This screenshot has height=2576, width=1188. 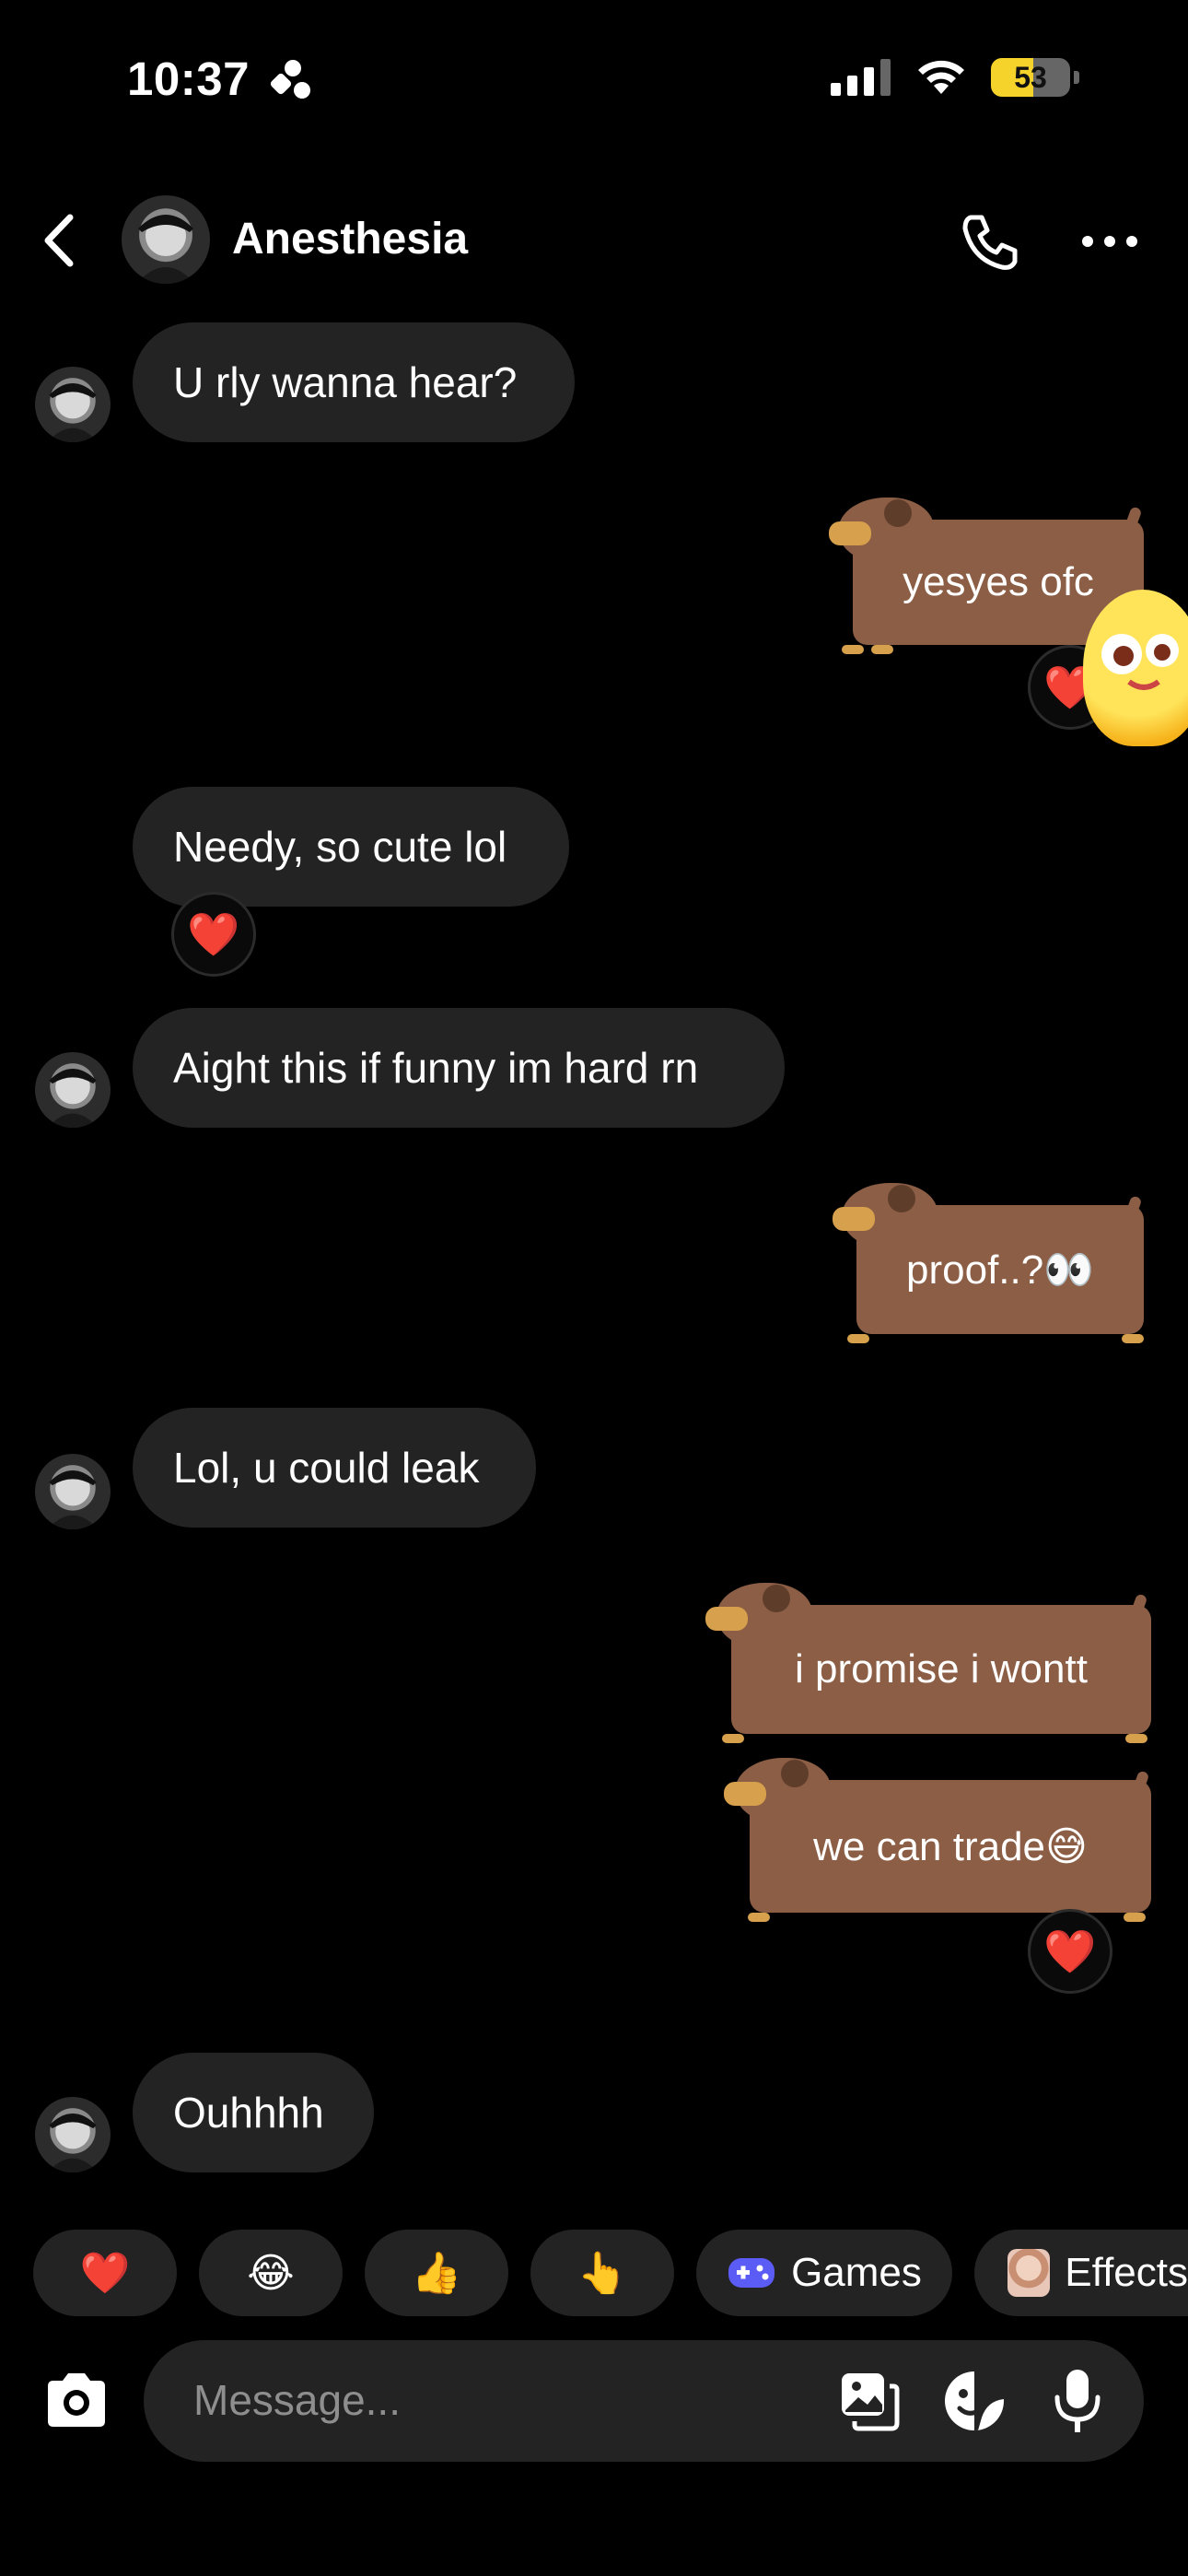 I want to click on quick-reaction-point: 👆, so click(x=602, y=2273).